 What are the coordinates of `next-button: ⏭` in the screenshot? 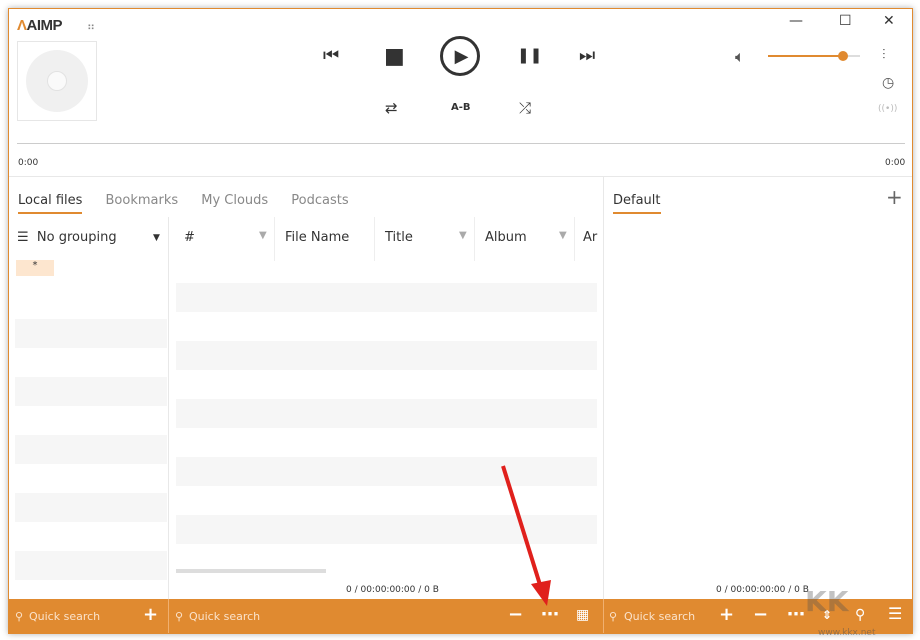 It's located at (587, 55).